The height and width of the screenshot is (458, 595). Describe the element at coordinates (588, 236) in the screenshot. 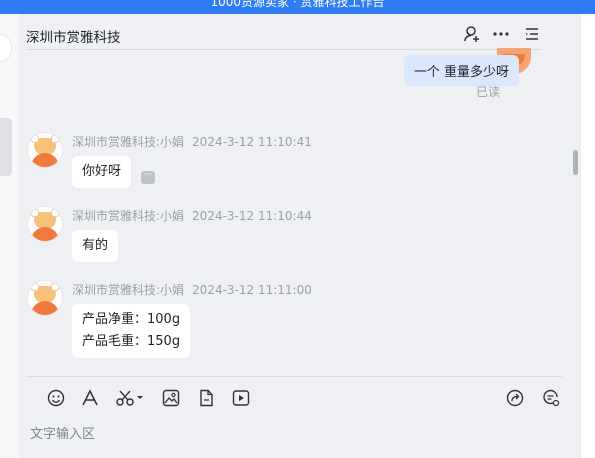

I see `right-edge` at that location.